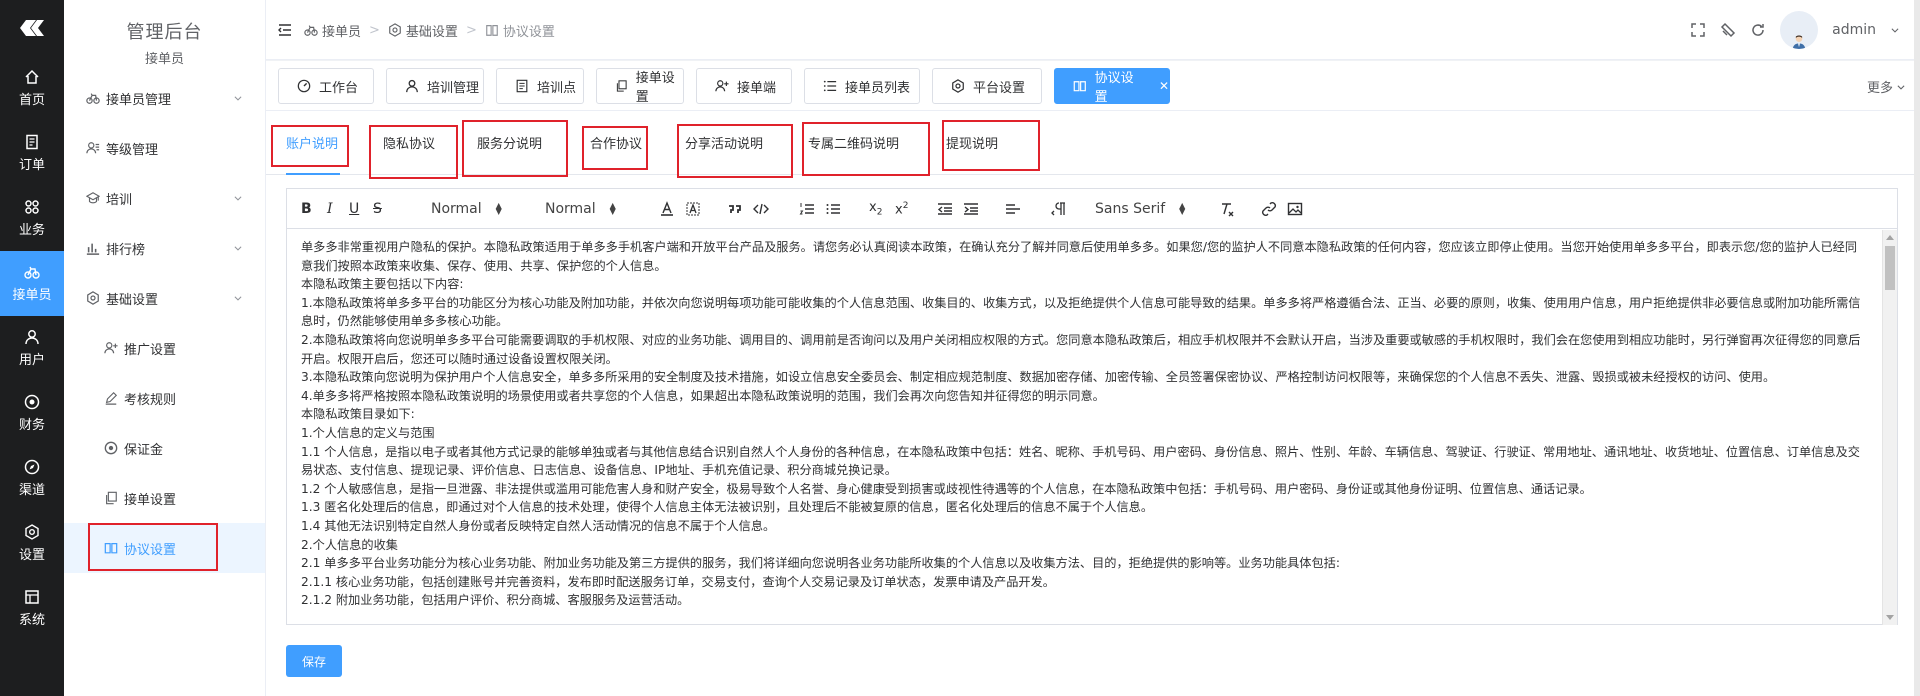  Describe the element at coordinates (164, 98) in the screenshot. I see `sidebar-item: 接单员管理` at that location.